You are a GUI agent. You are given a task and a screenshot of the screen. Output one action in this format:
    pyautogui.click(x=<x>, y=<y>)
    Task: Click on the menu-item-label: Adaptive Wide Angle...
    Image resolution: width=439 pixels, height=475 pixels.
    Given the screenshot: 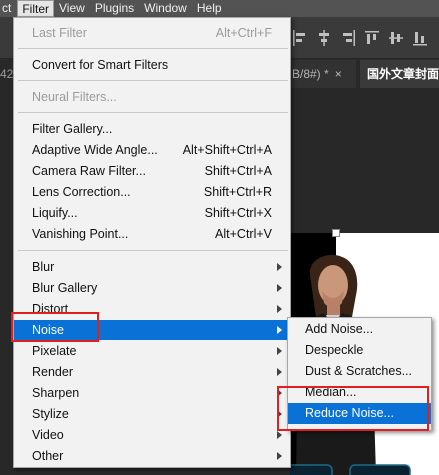 What is the action you would take?
    pyautogui.click(x=95, y=150)
    